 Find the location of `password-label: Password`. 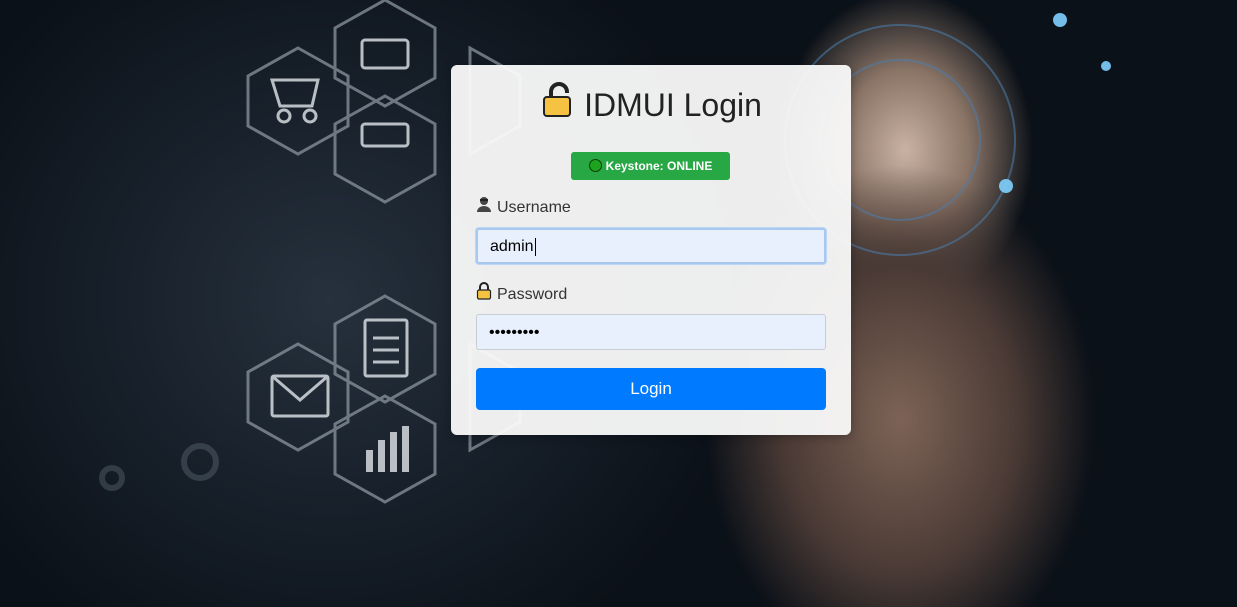

password-label: Password is located at coordinates (521, 293).